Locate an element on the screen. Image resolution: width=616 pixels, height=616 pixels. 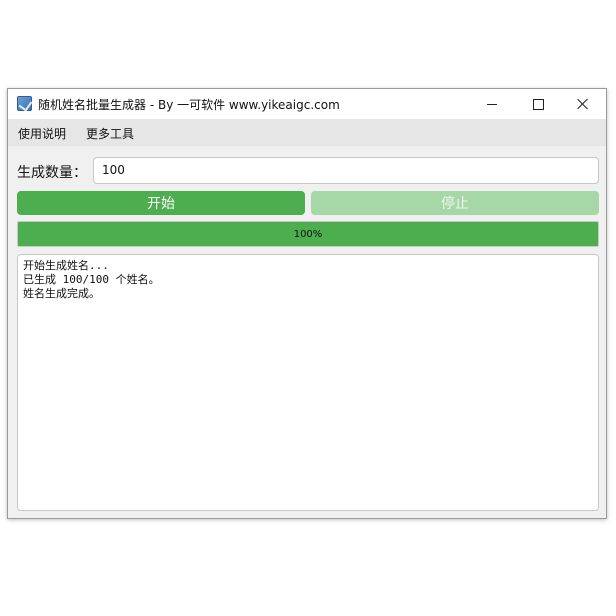
progress-text: 100% is located at coordinates (308, 234).